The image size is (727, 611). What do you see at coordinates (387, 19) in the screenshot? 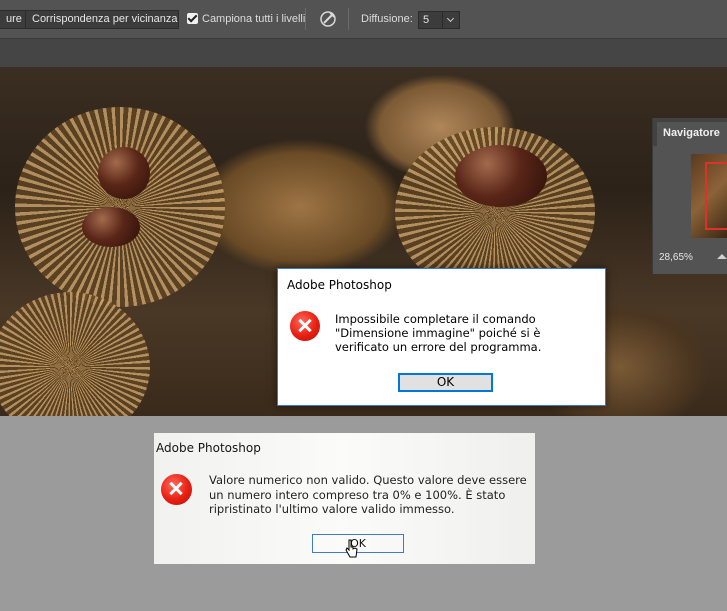
I see `diffusion-label: Diffusione:` at bounding box center [387, 19].